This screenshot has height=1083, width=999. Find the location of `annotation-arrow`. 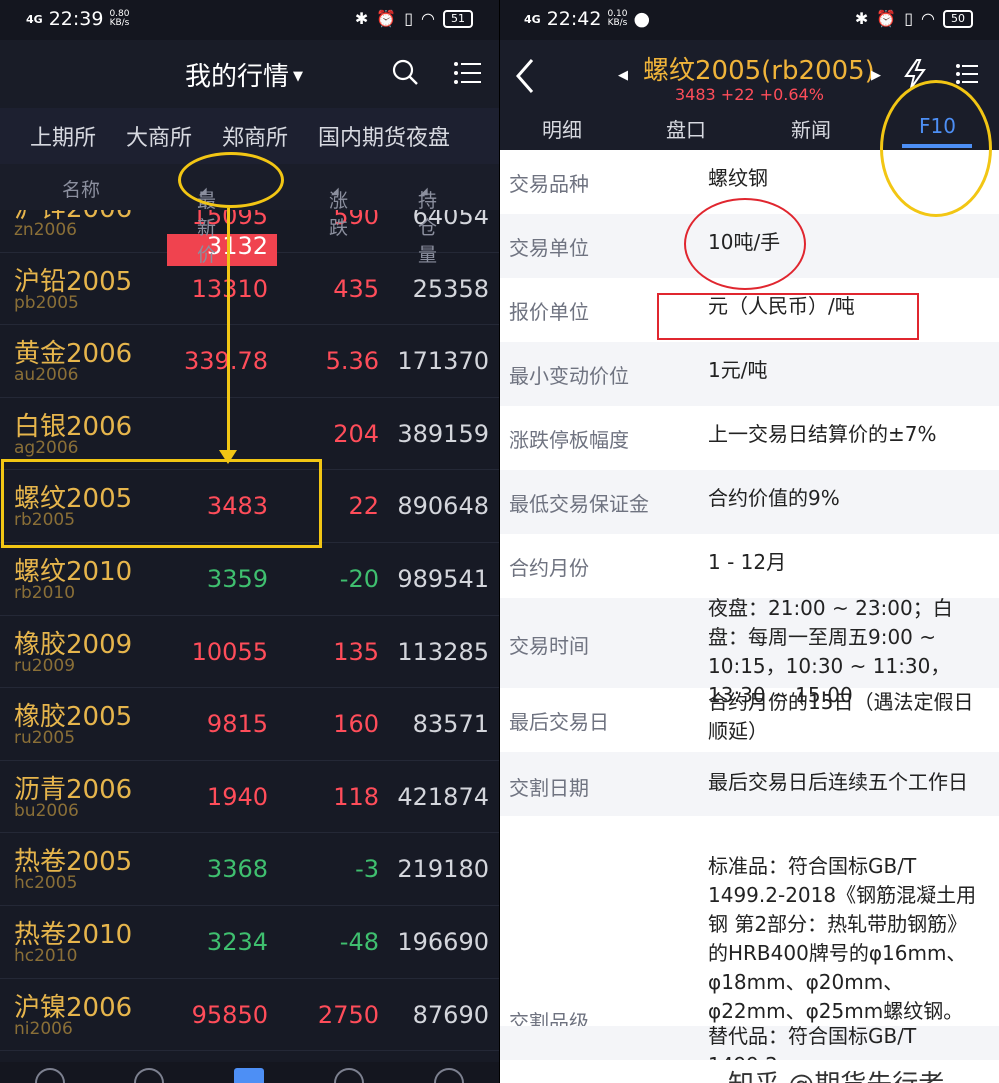

annotation-arrow is located at coordinates (228, 333).